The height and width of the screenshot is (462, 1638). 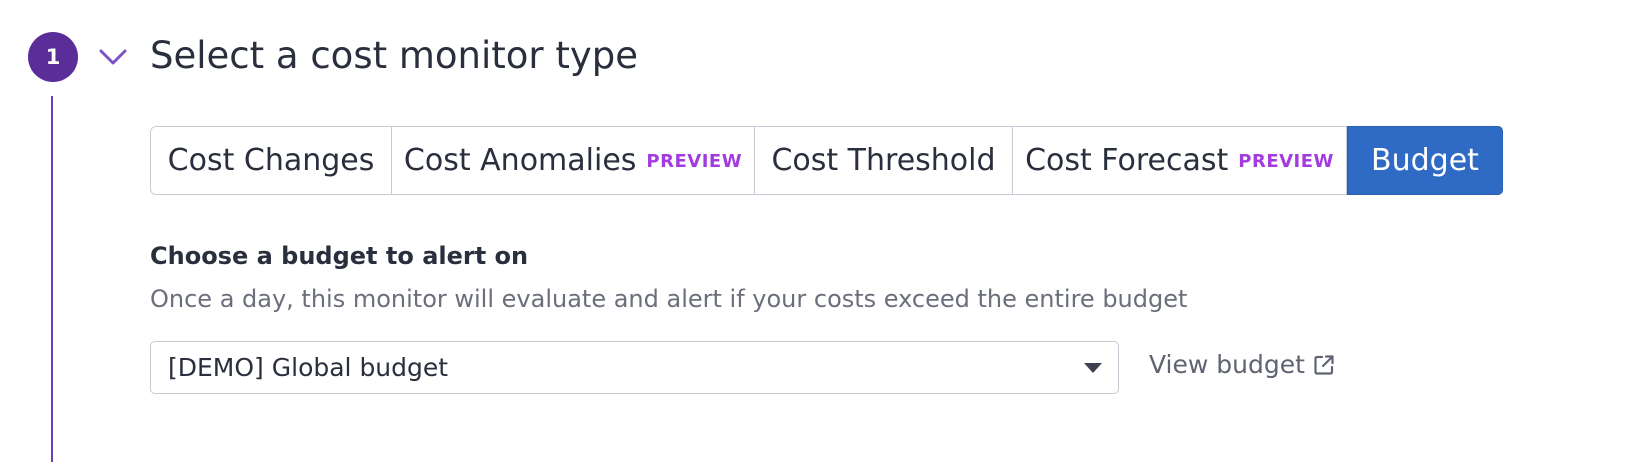 I want to click on monitor-type-cost-changes: Cost Changes, so click(x=271, y=160).